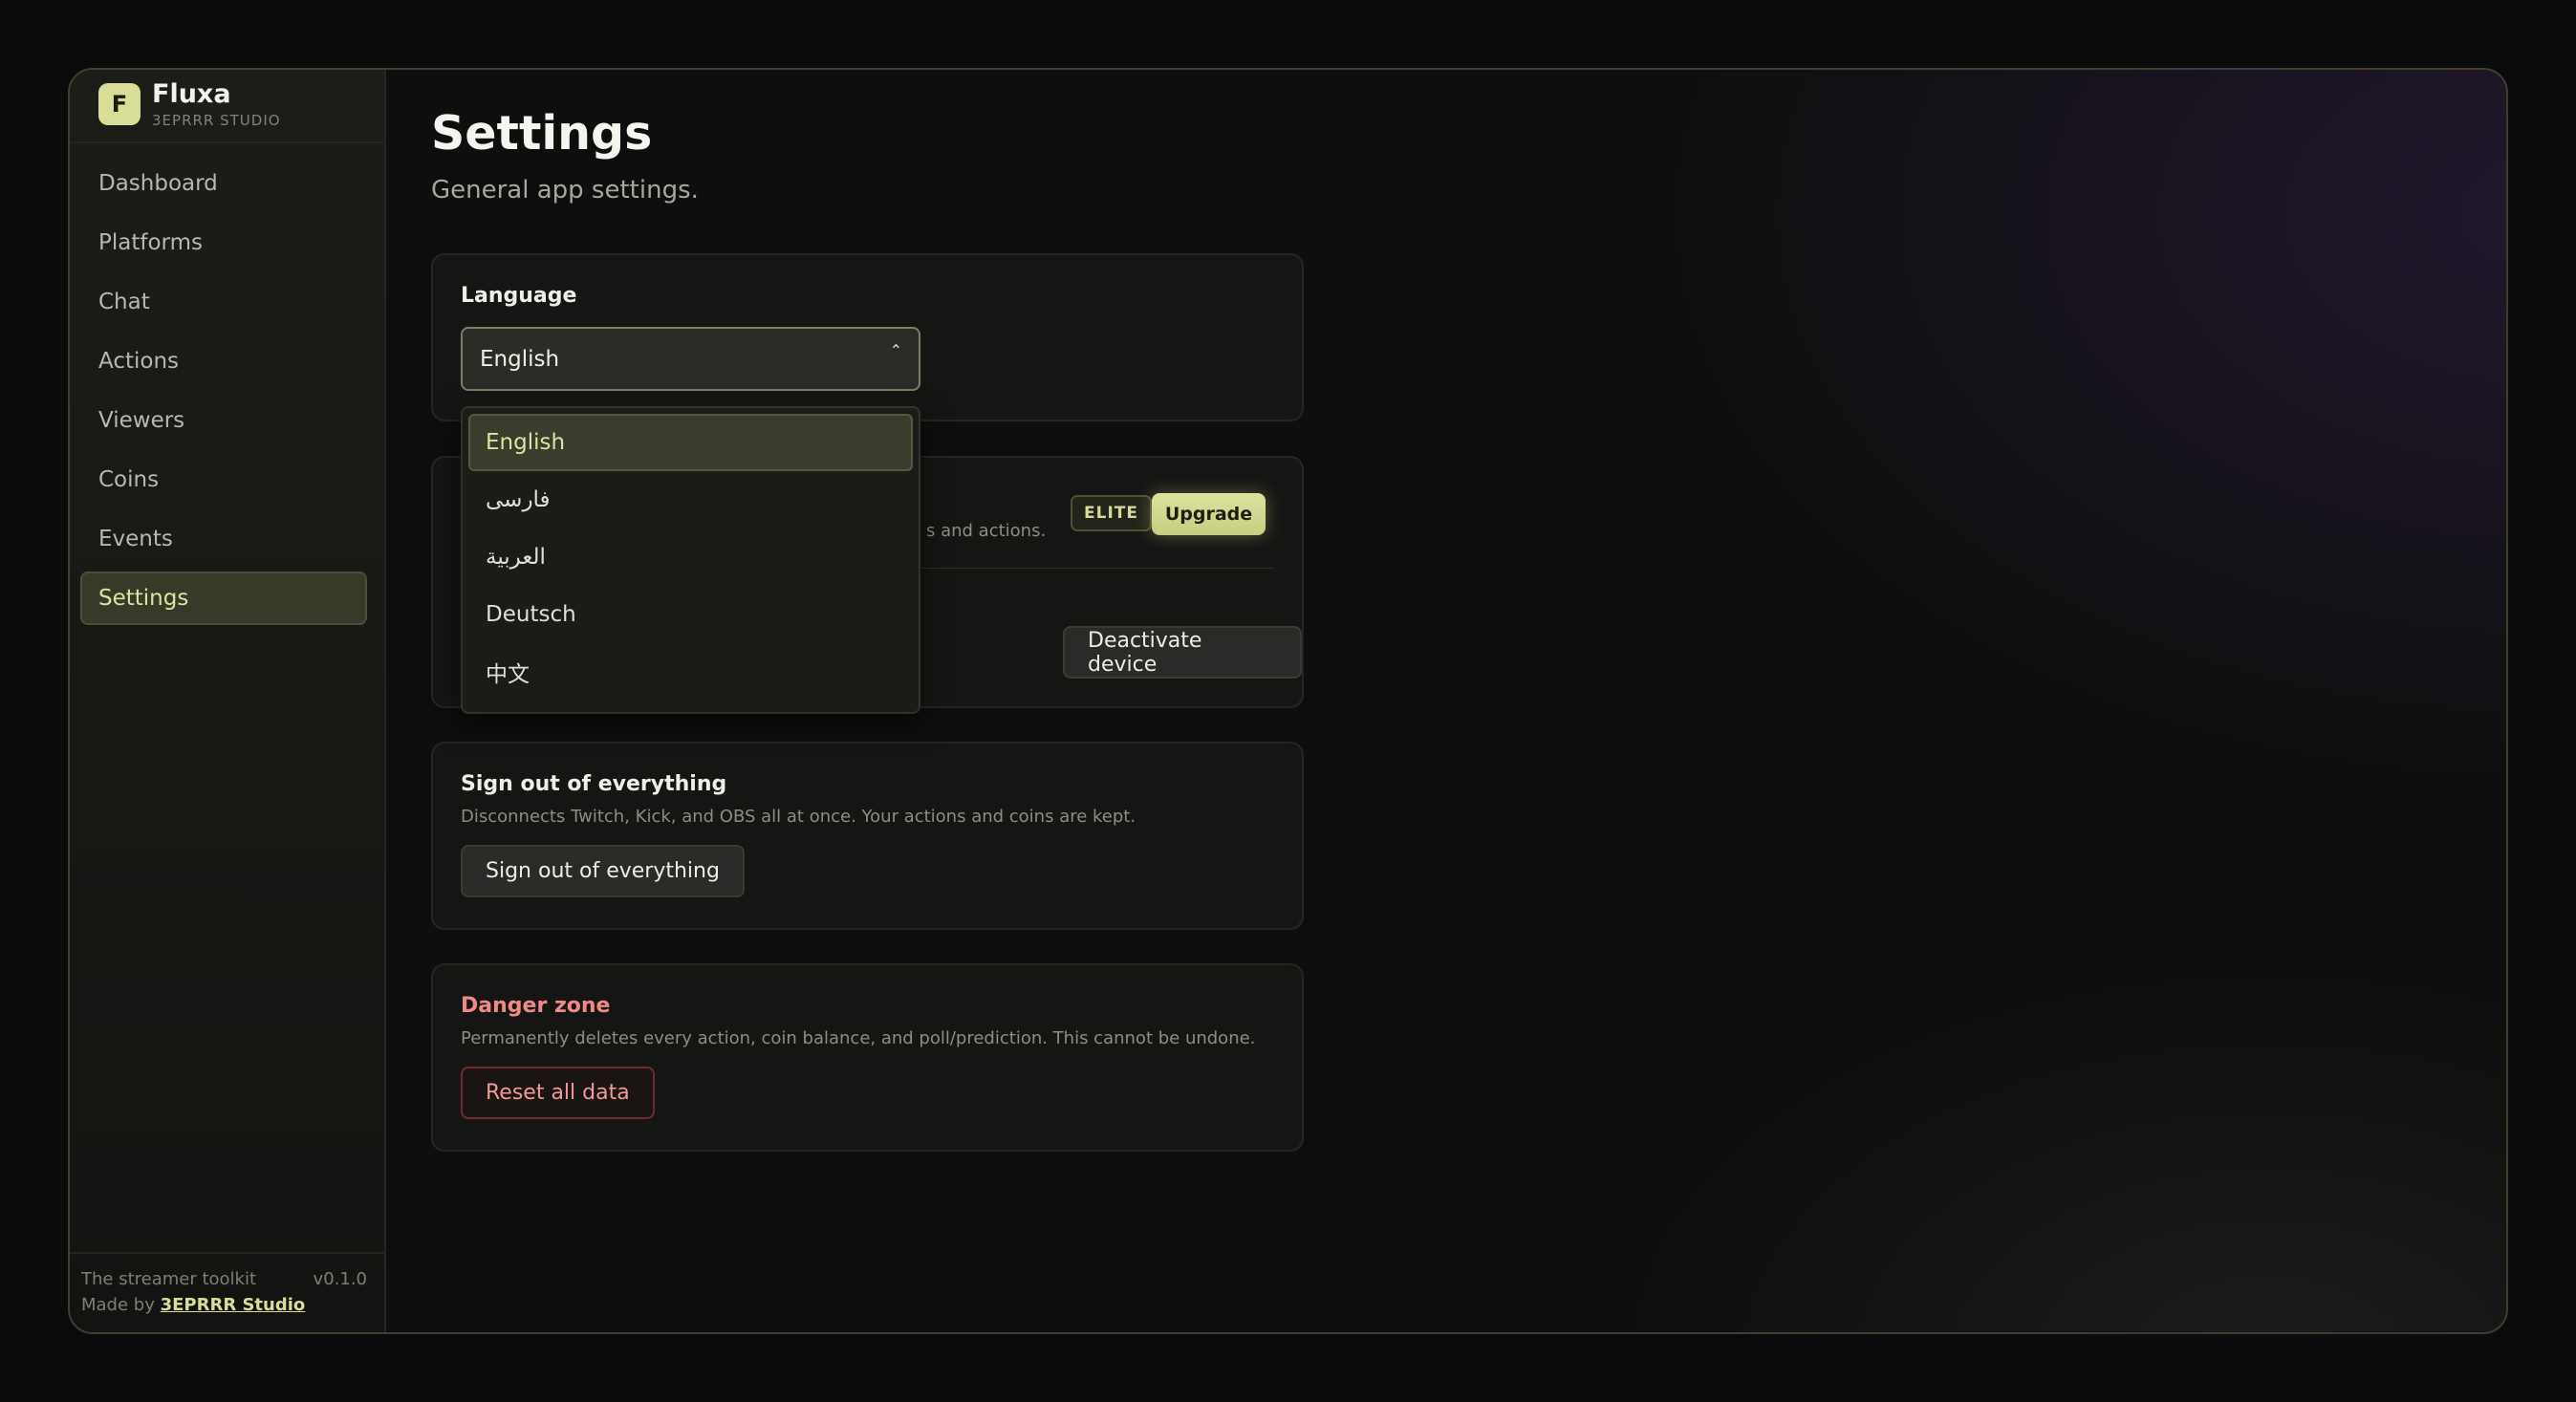 The height and width of the screenshot is (1402, 2576). What do you see at coordinates (558, 1093) in the screenshot?
I see `reset-all-data-button: Reset all data` at bounding box center [558, 1093].